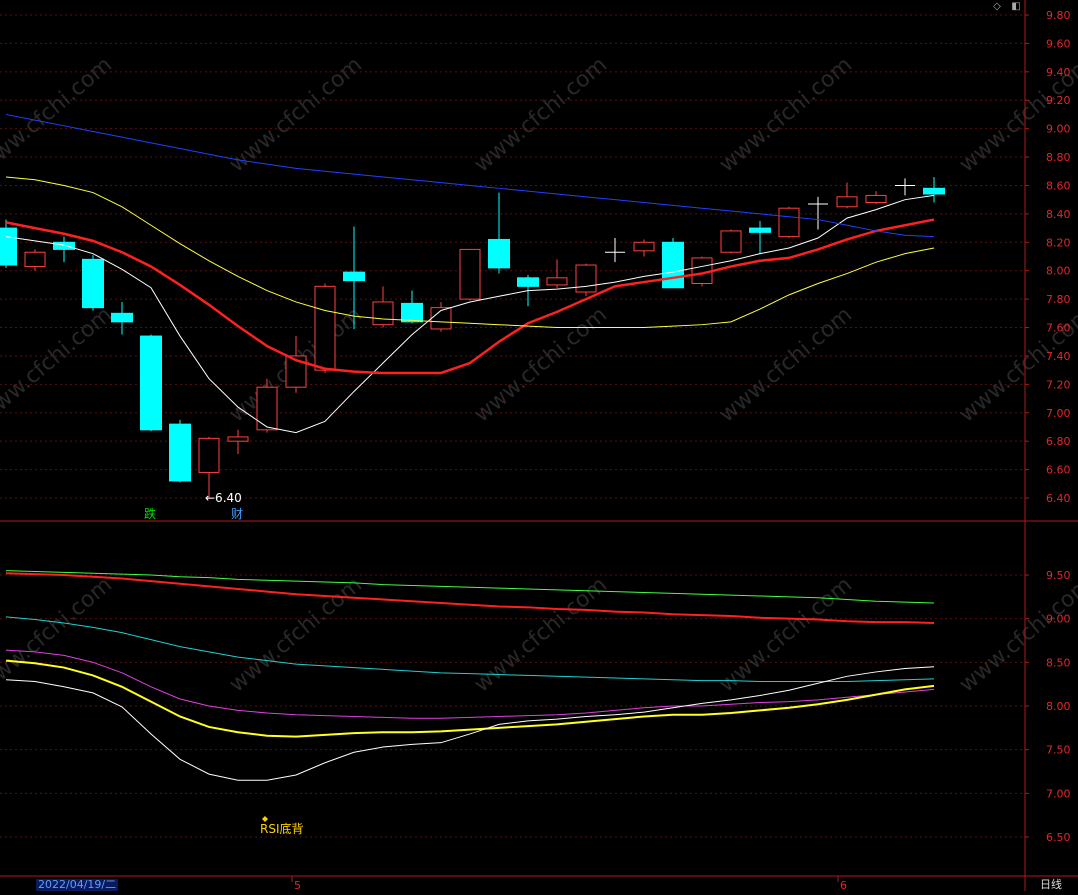  I want to click on y-tick-label: 9.20, so click(1058, 100).